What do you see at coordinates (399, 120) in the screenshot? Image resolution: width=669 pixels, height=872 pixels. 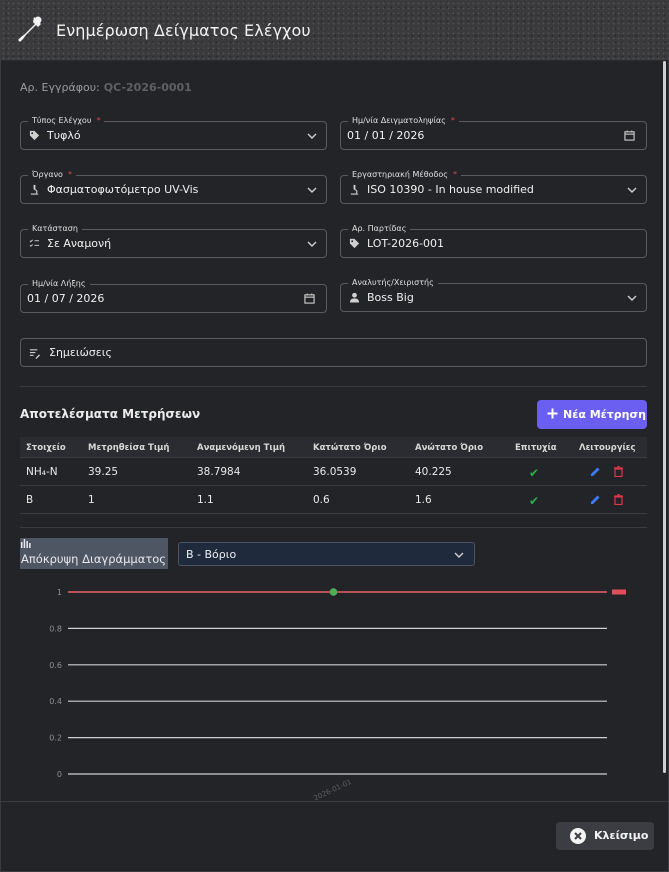 I see `sampling-date-label-text: Ημ/νία Δειγματοληψίας` at bounding box center [399, 120].